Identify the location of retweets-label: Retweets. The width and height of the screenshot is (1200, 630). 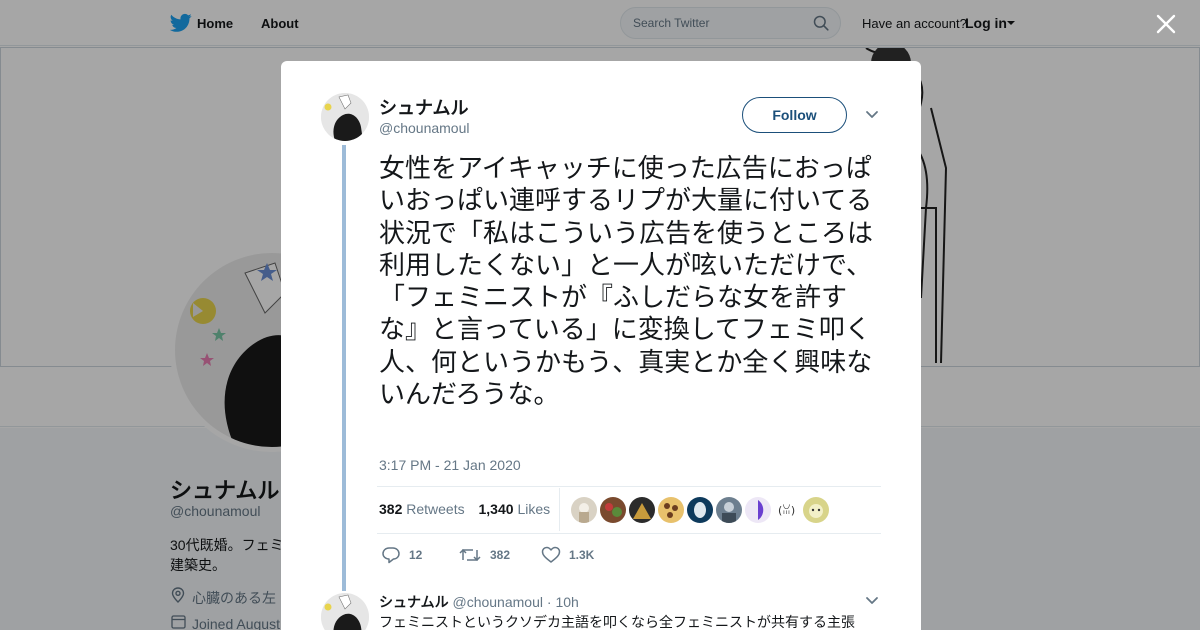
(435, 509).